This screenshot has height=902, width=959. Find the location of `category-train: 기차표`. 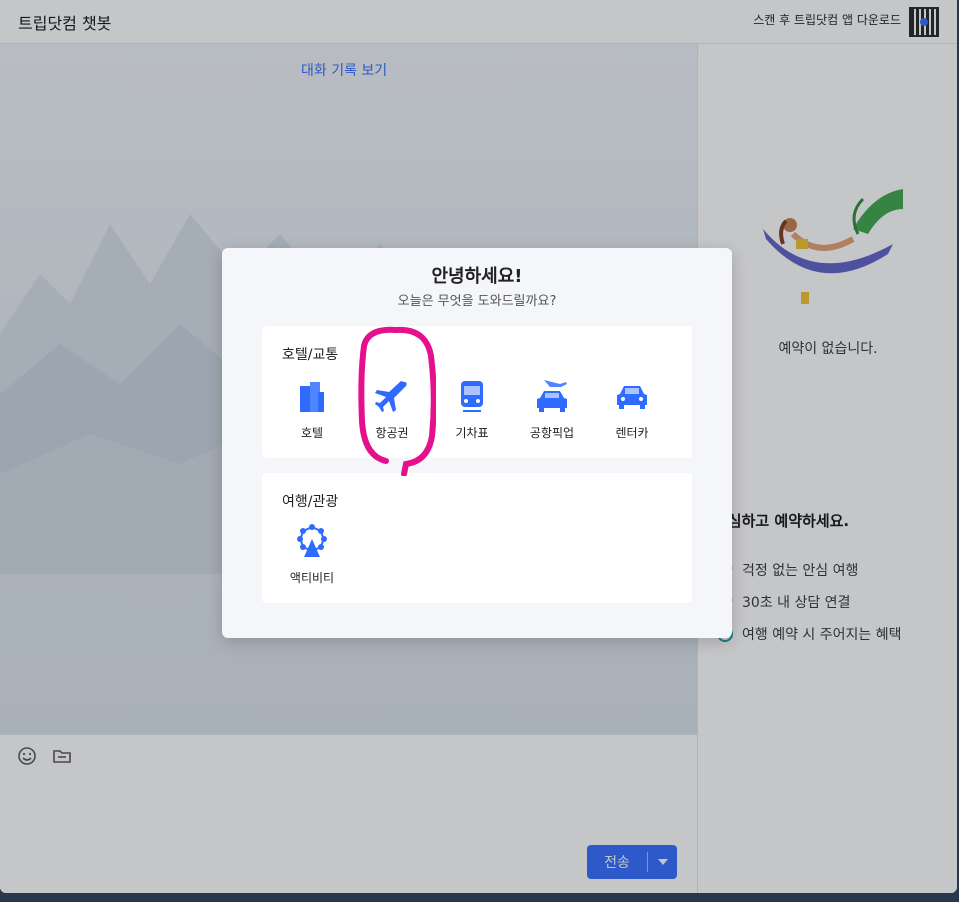

category-train: 기차표 is located at coordinates (472, 409).